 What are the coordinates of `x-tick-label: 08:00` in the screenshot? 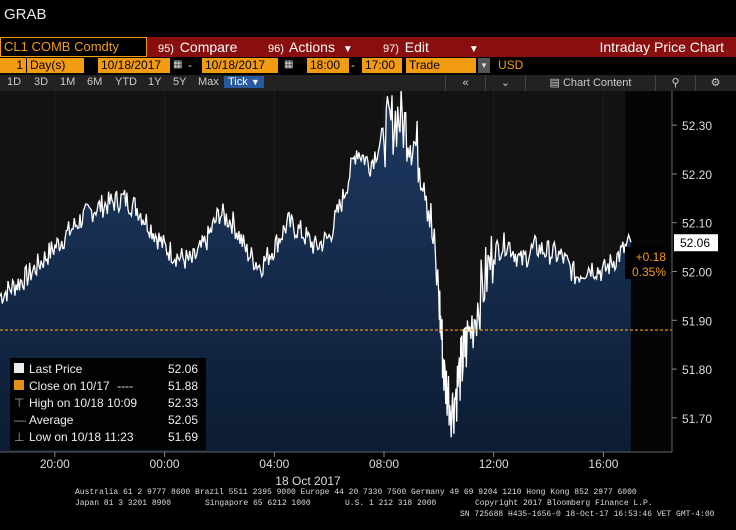 It's located at (384, 464).